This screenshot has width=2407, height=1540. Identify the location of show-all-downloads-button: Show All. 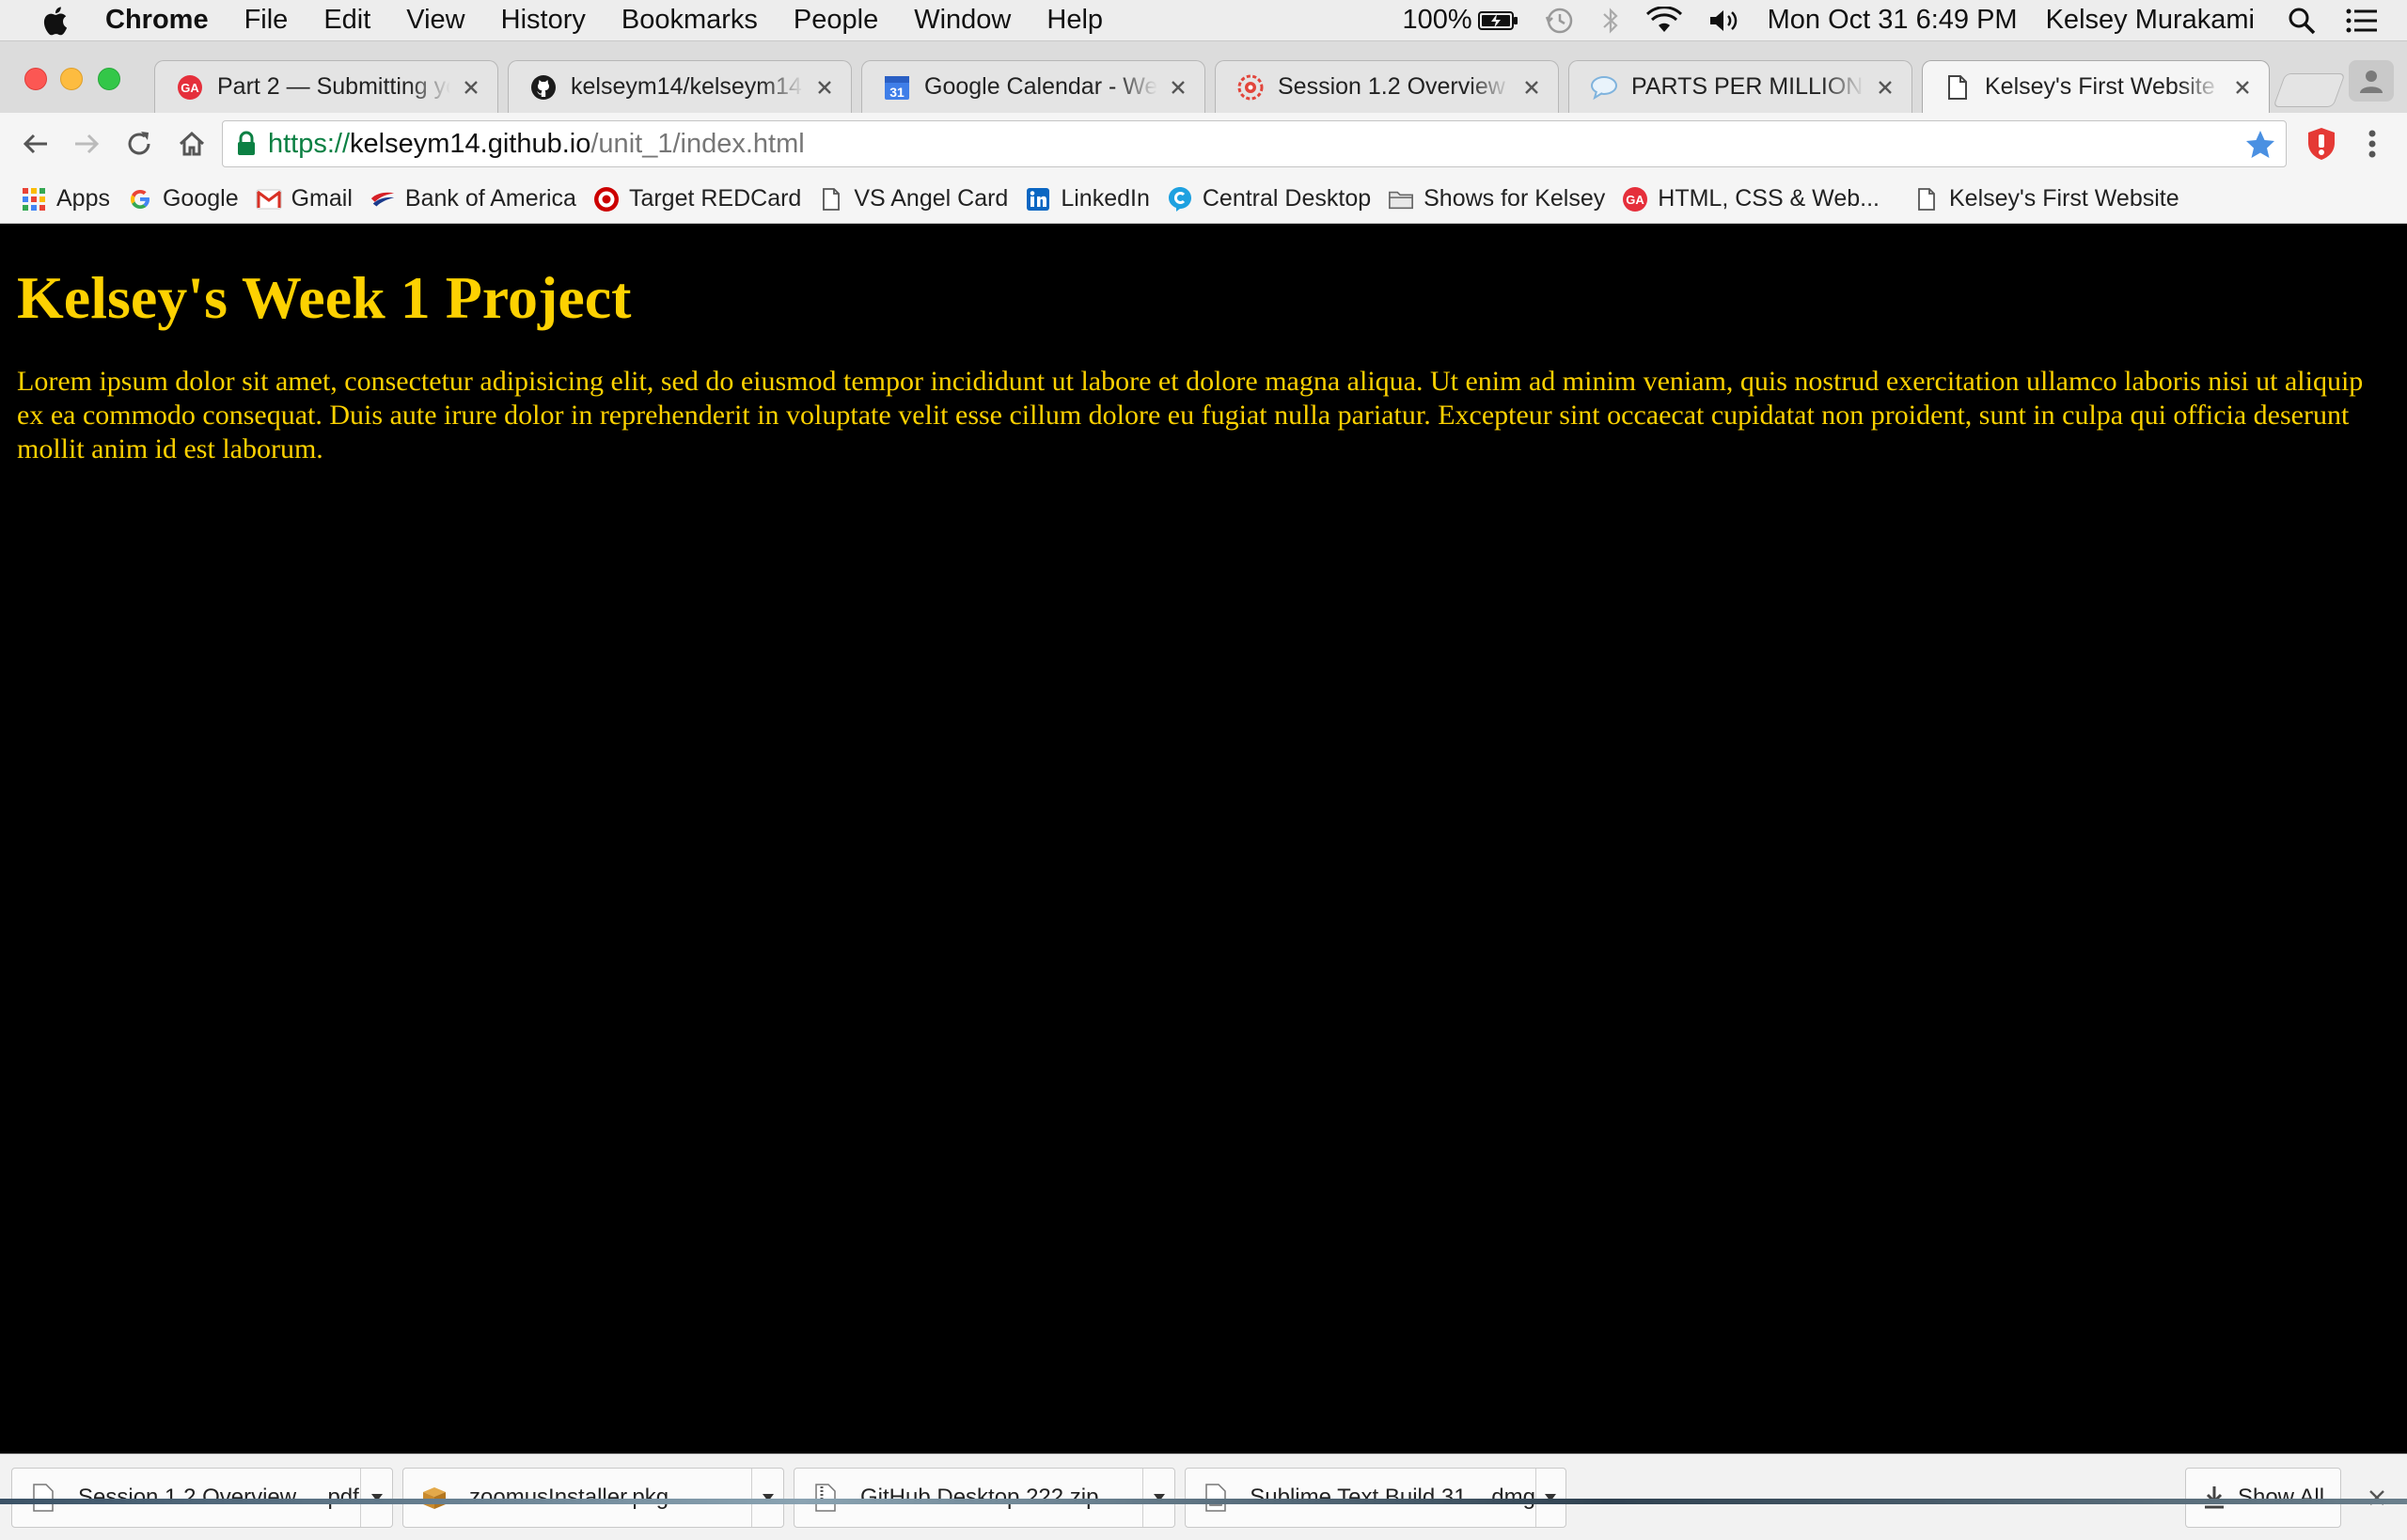
(2263, 1498).